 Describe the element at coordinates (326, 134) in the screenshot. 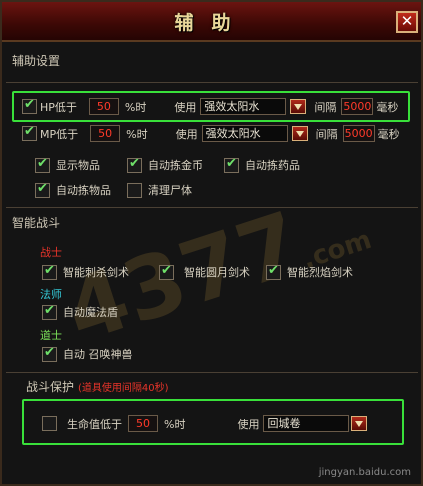

I see `mp-interval-label: 间隔` at that location.